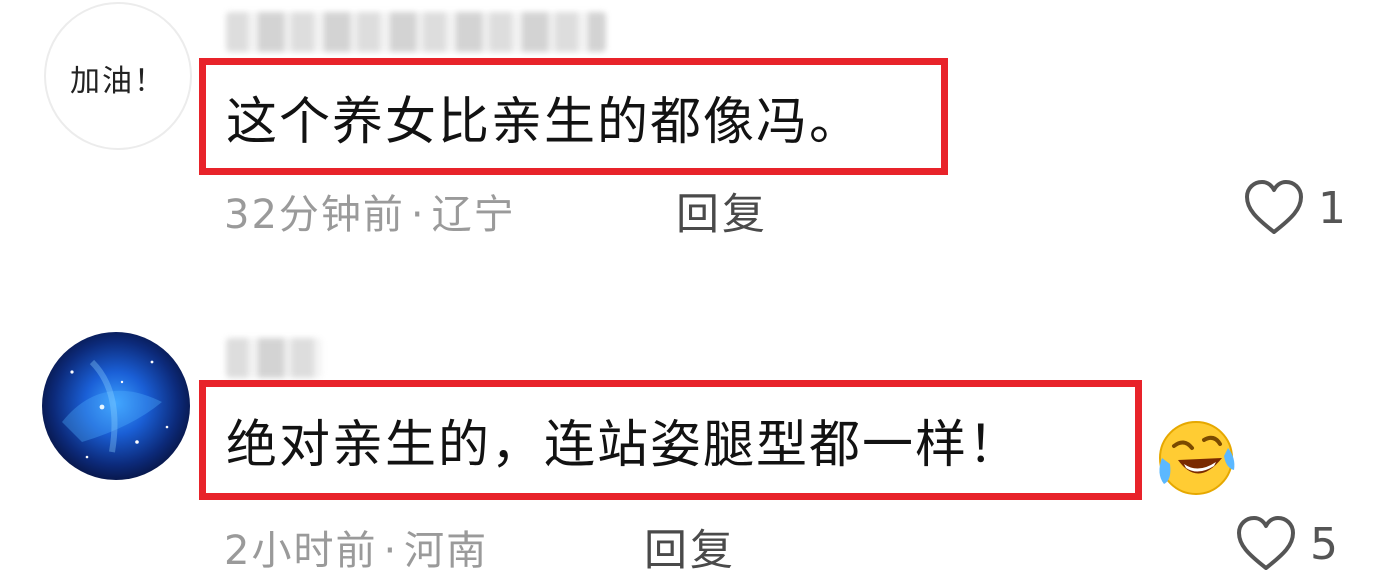 This screenshot has height=582, width=1392. I want to click on like-button: 5, so click(1286, 544).